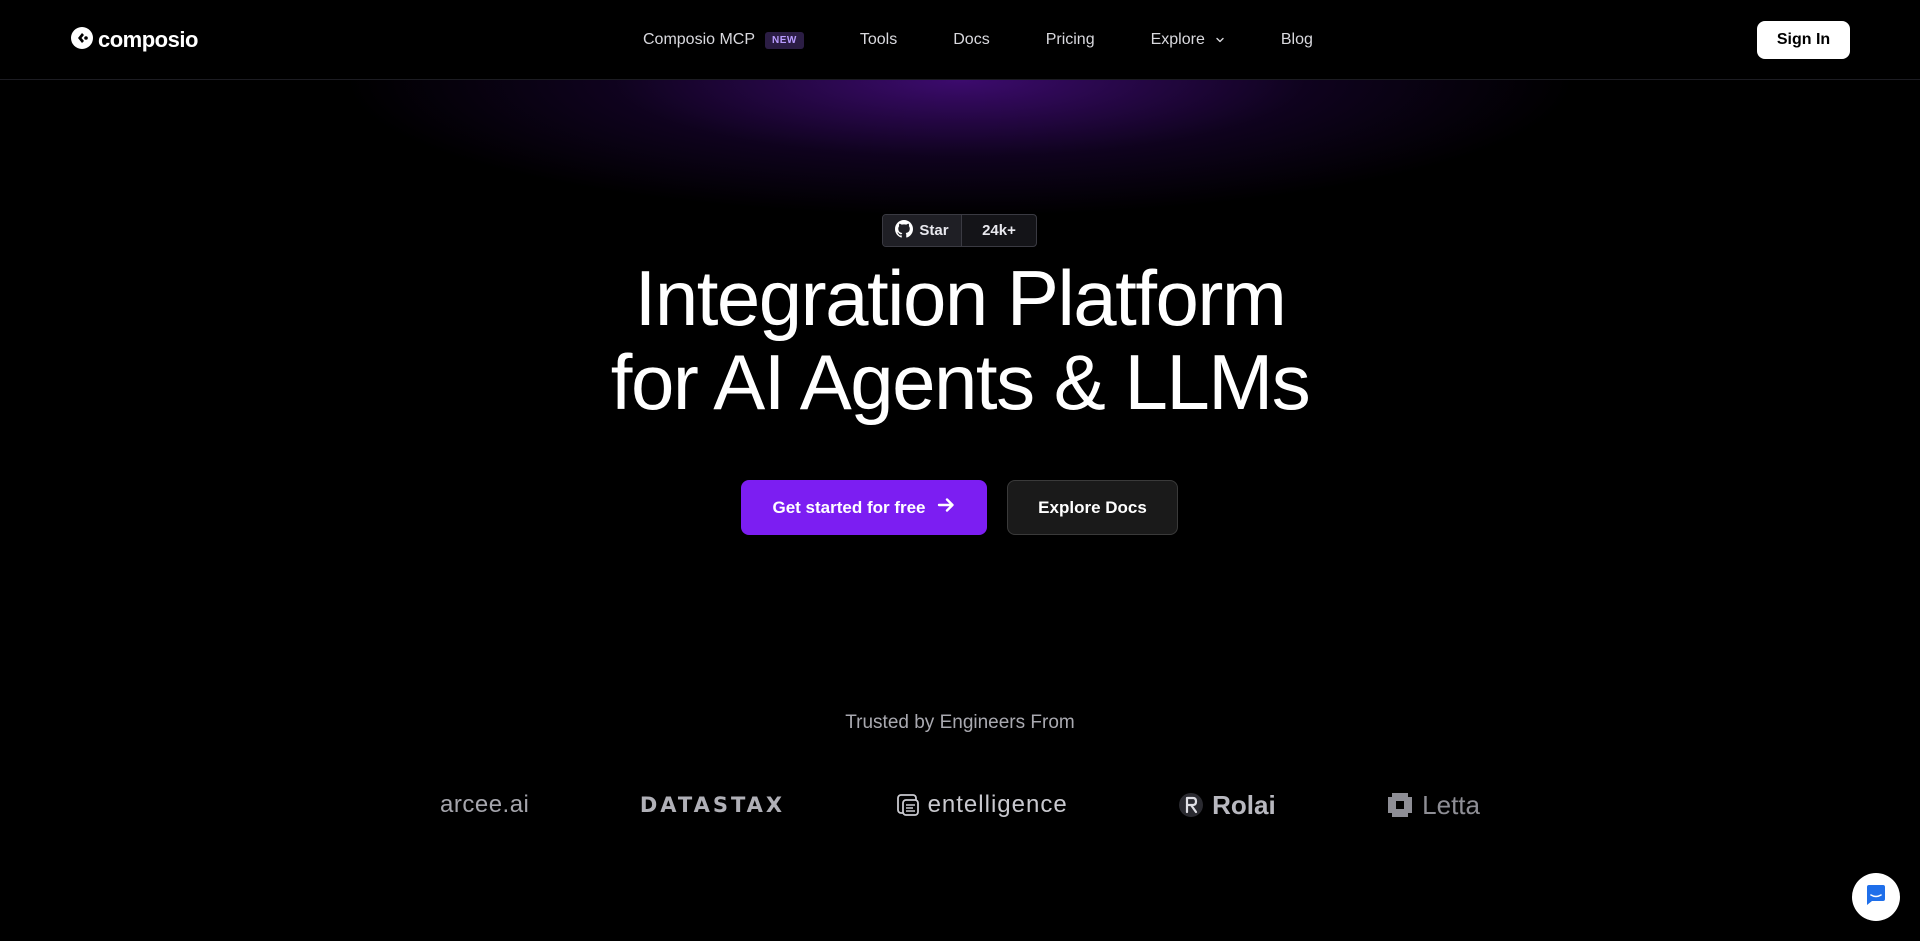 This screenshot has width=1920, height=941. I want to click on letta-icon, so click(1400, 805).